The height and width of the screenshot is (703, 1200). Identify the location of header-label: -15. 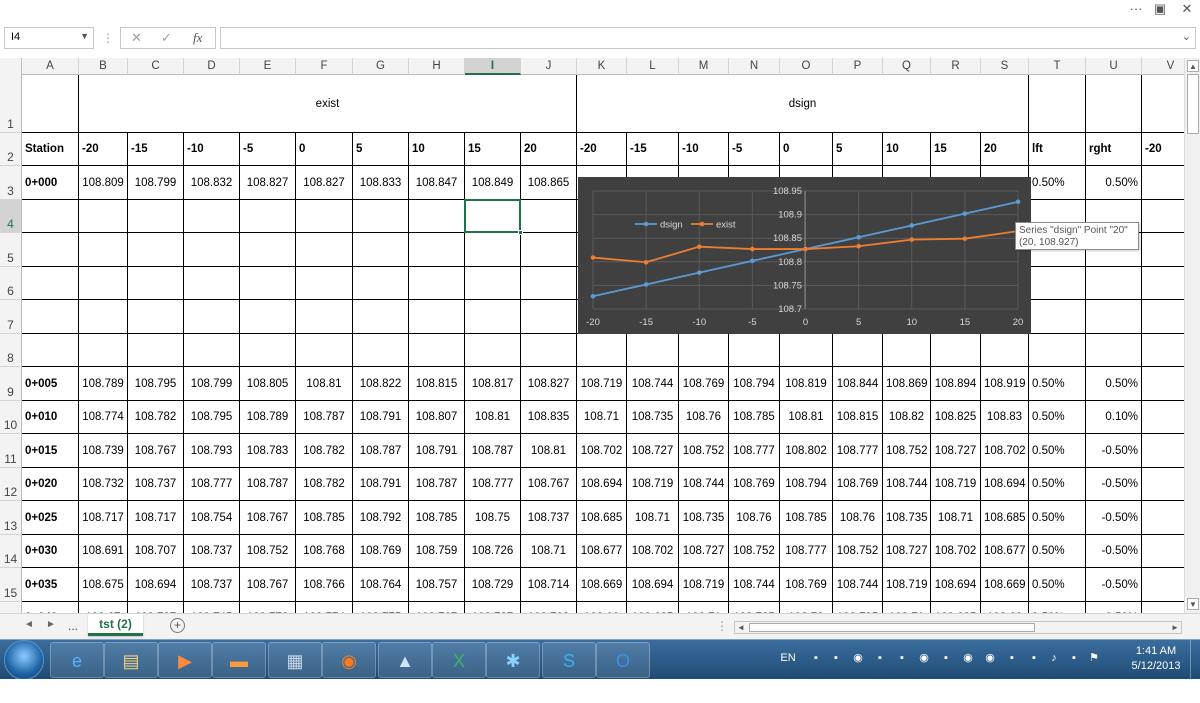
(156, 149).